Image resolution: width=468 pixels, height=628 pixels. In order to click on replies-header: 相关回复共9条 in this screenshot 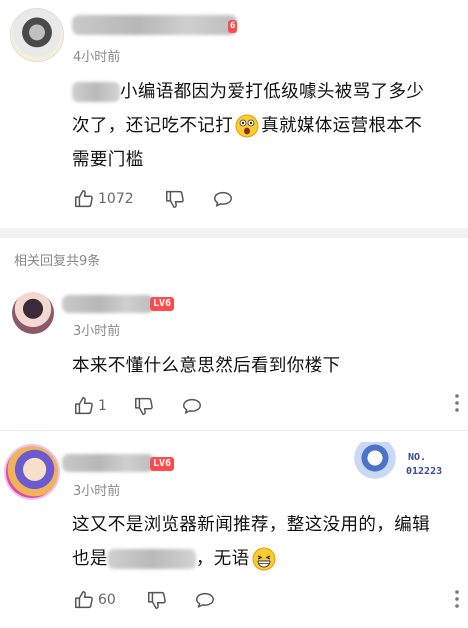, I will do `click(57, 261)`.